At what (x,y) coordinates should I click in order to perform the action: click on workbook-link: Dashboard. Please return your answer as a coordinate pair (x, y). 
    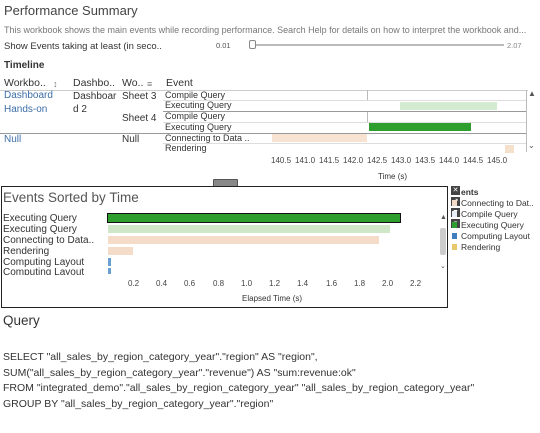
    Looking at the image, I should click on (28, 95).